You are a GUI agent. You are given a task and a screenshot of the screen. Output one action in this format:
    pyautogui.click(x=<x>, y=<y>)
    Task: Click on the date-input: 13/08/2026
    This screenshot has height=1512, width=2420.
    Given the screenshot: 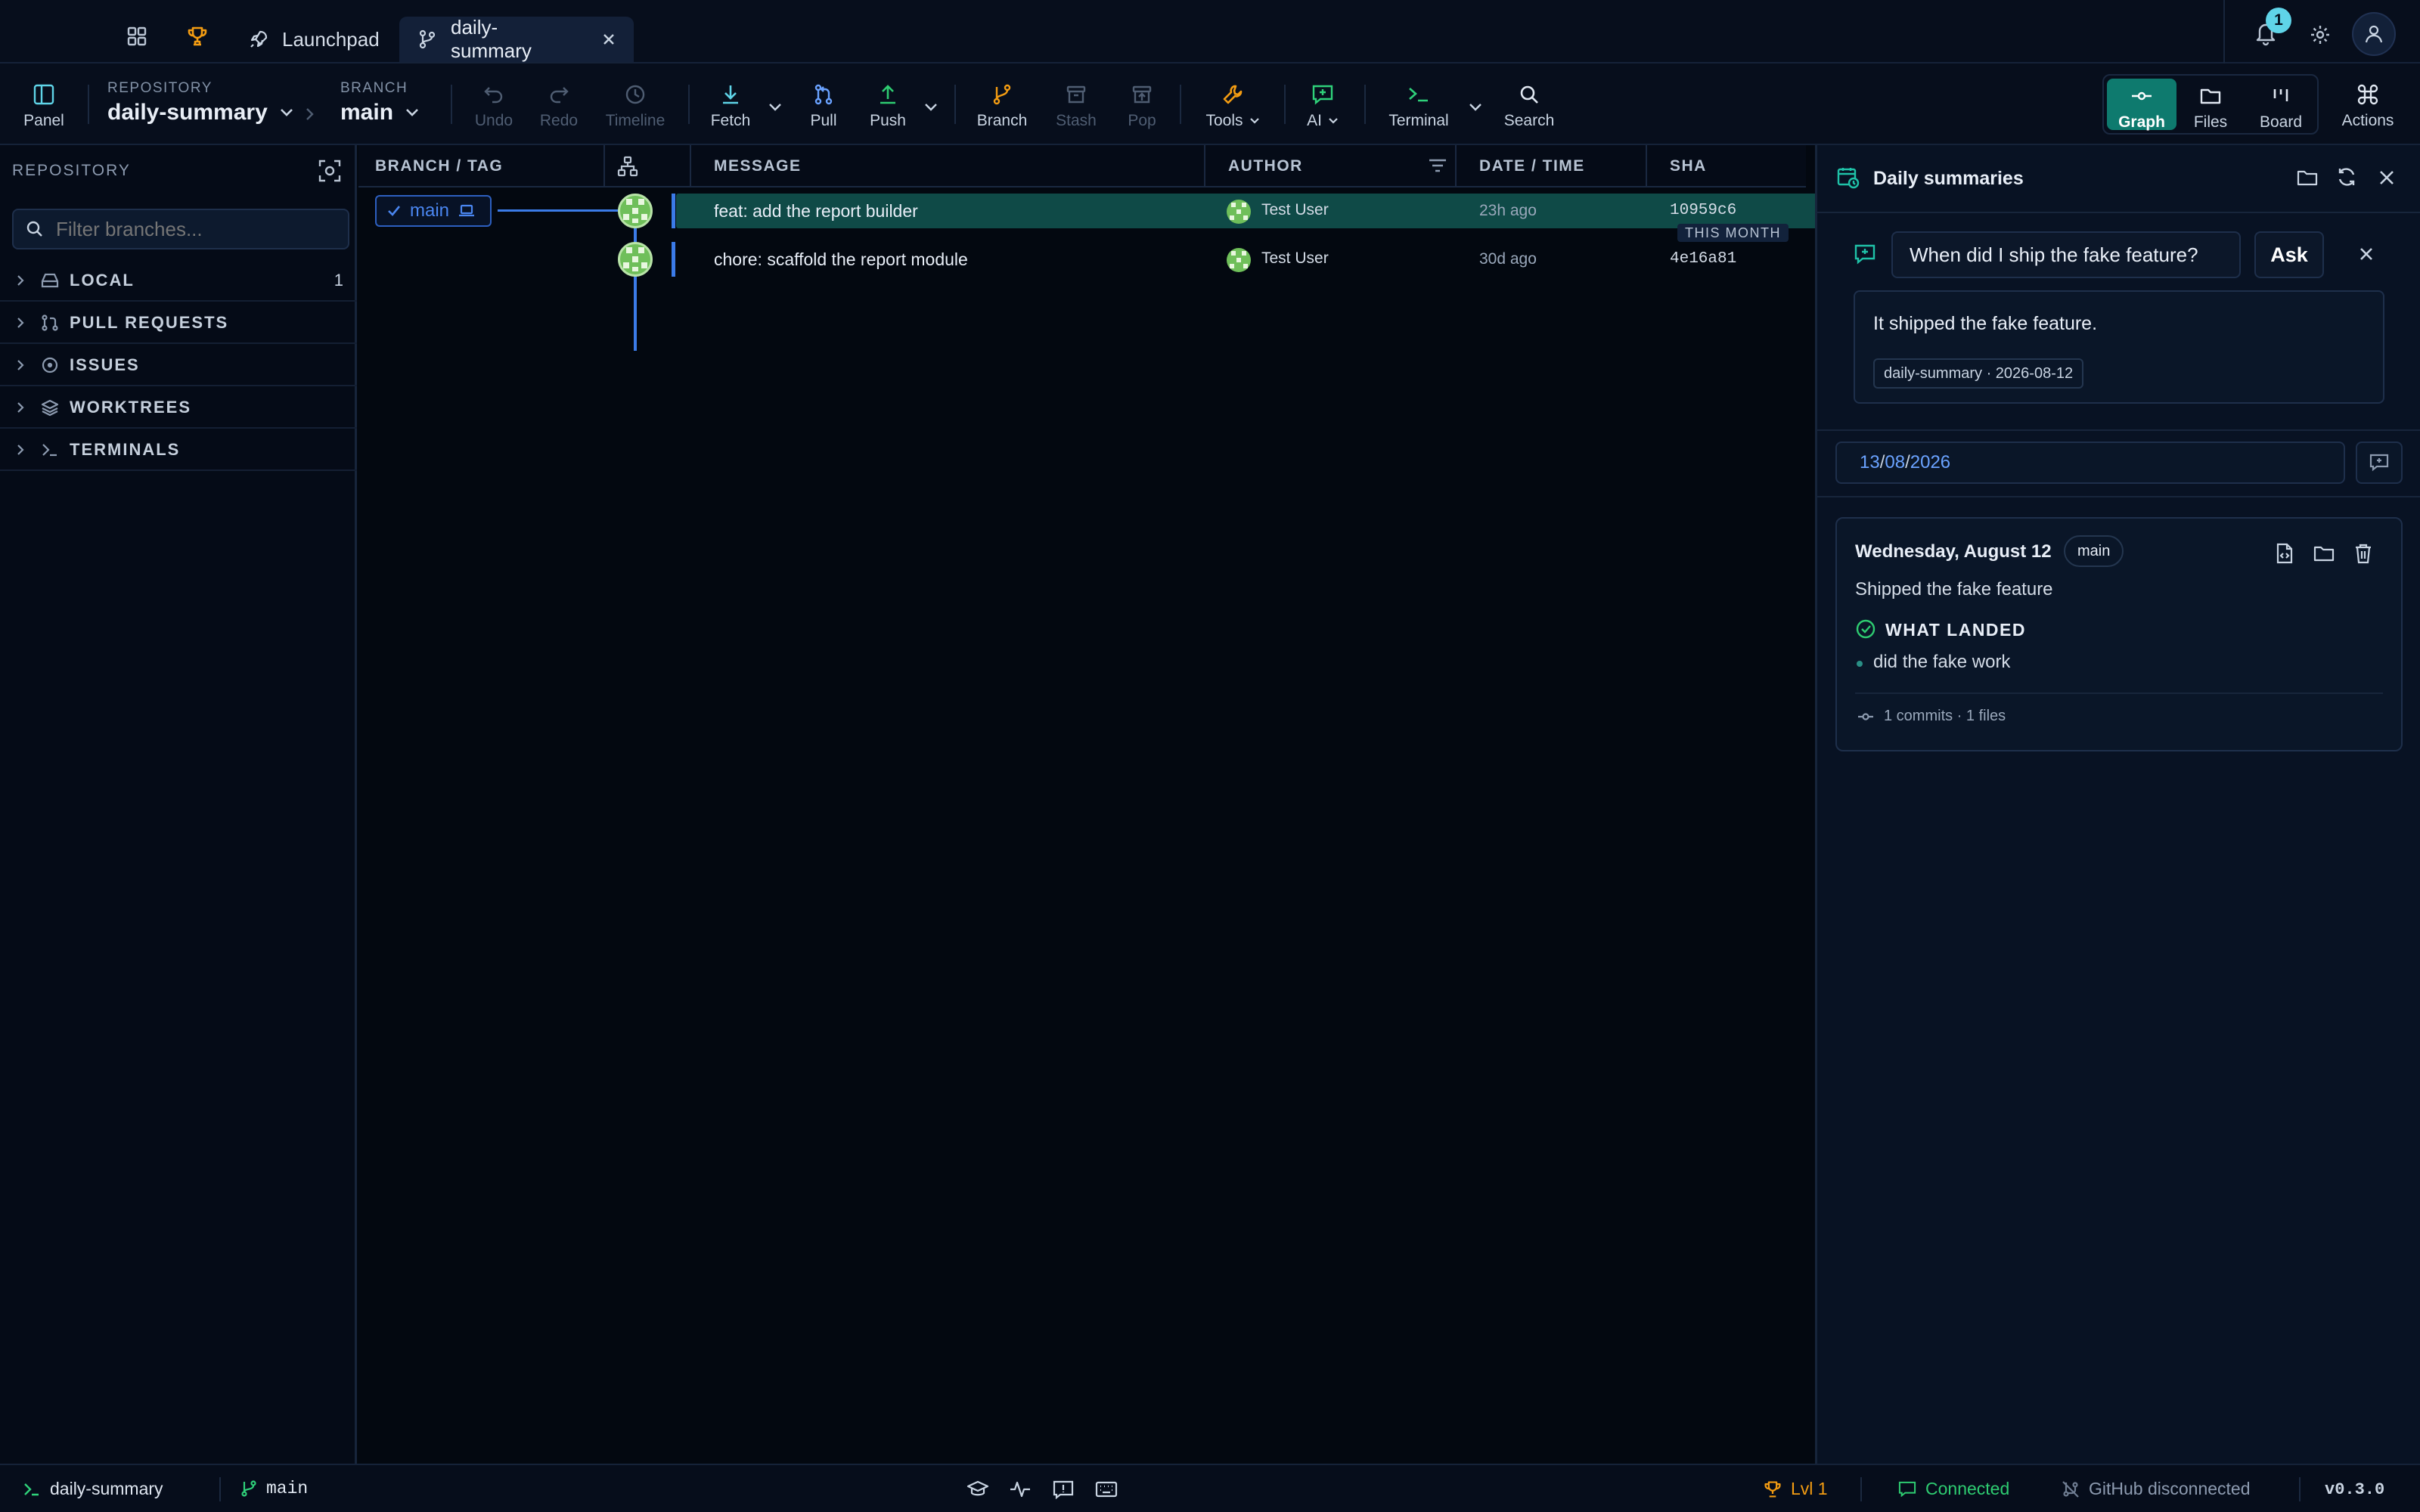 What is the action you would take?
    pyautogui.click(x=2090, y=463)
    